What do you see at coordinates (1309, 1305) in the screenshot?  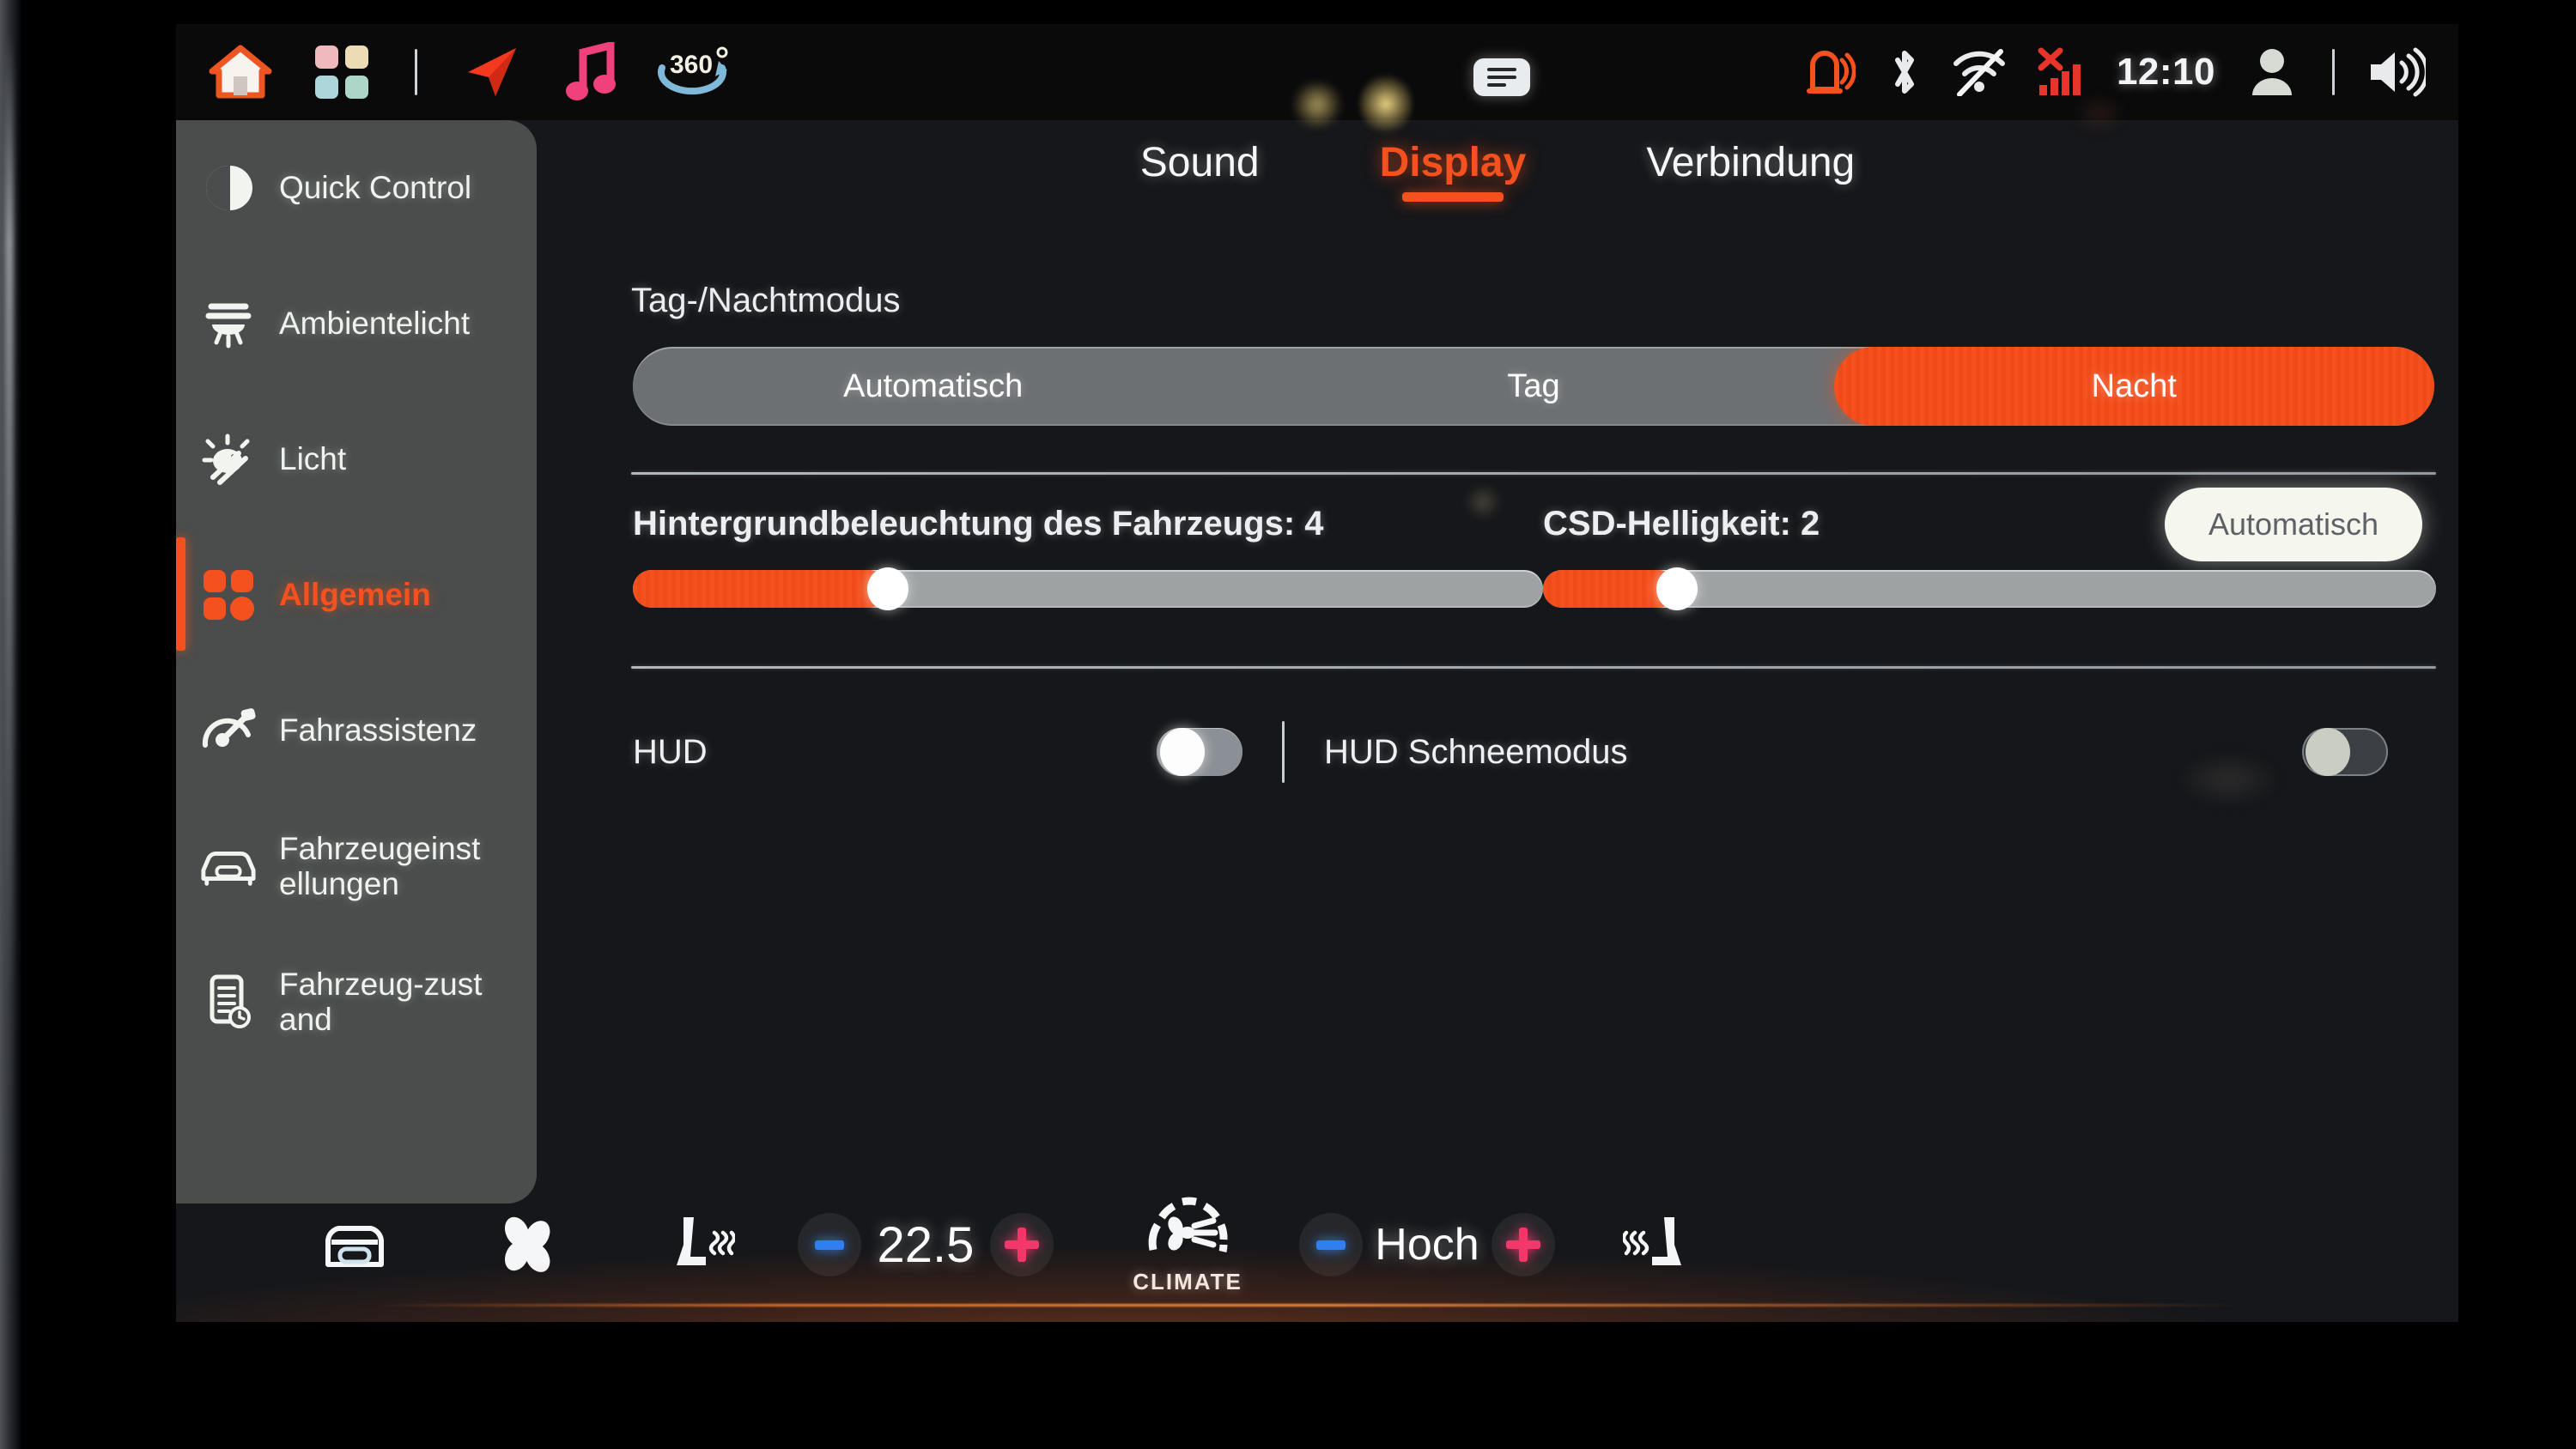 I see `screen-bottom-hairline` at bounding box center [1309, 1305].